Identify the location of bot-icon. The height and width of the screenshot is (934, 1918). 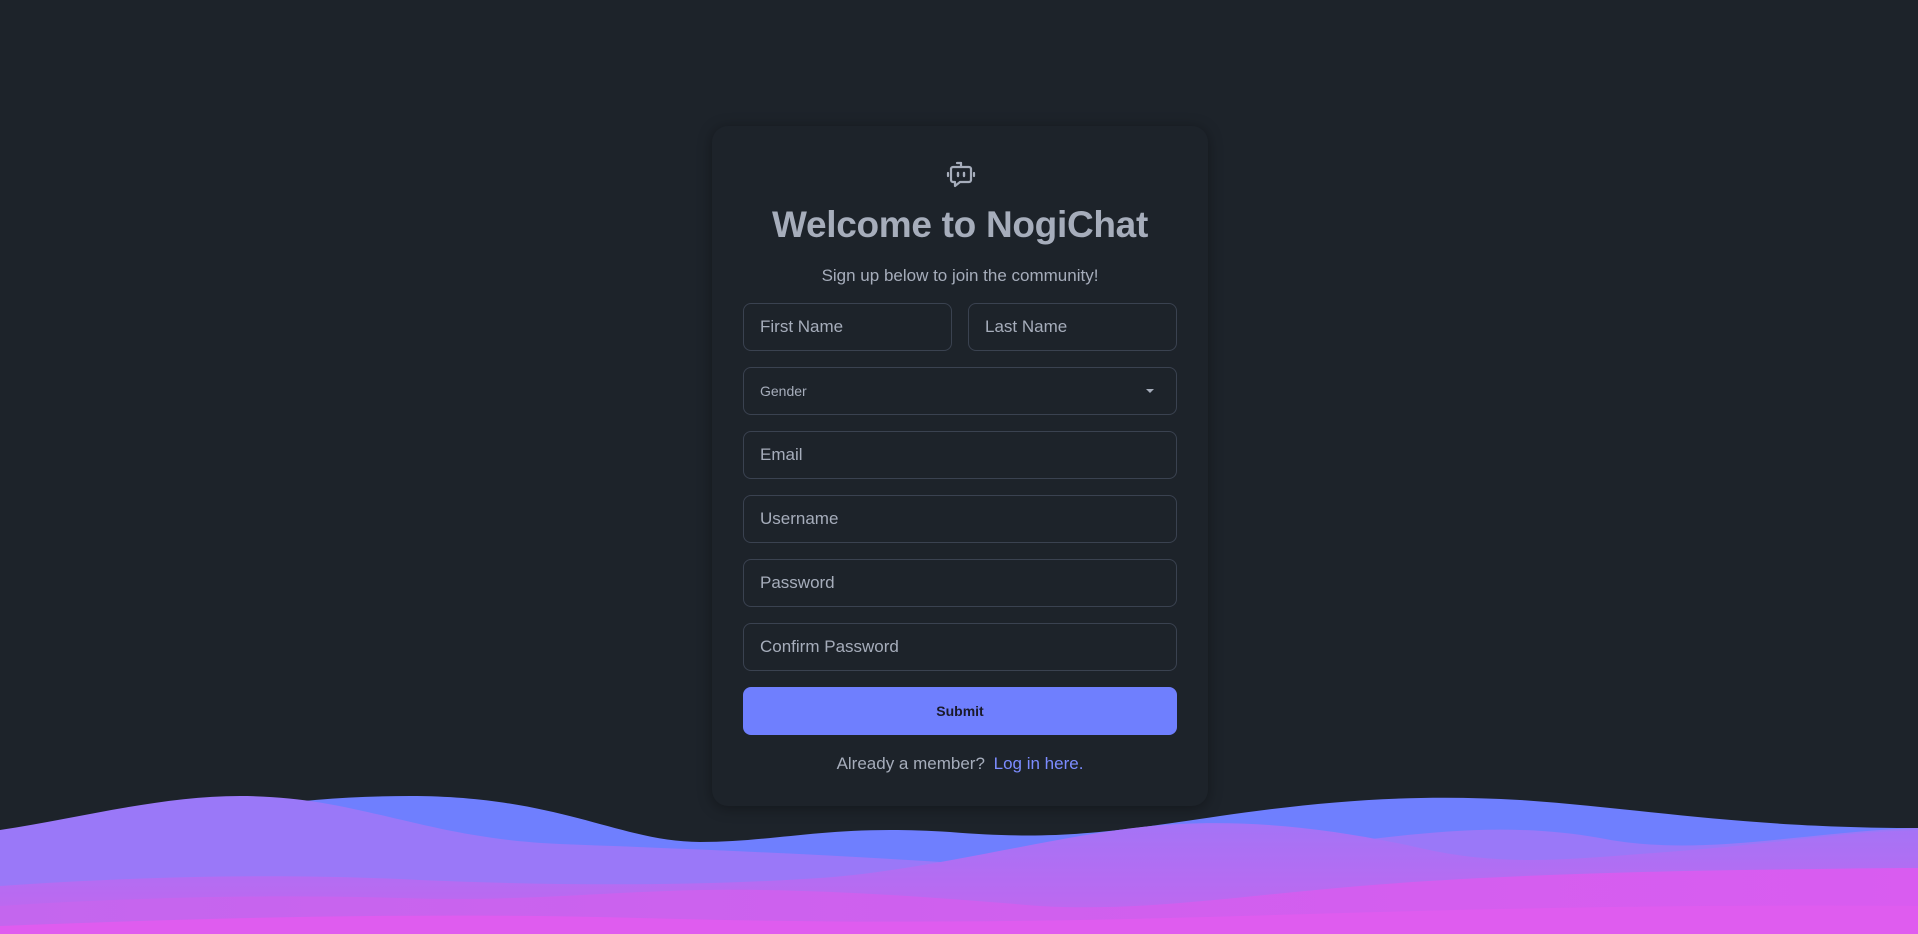
(961, 174).